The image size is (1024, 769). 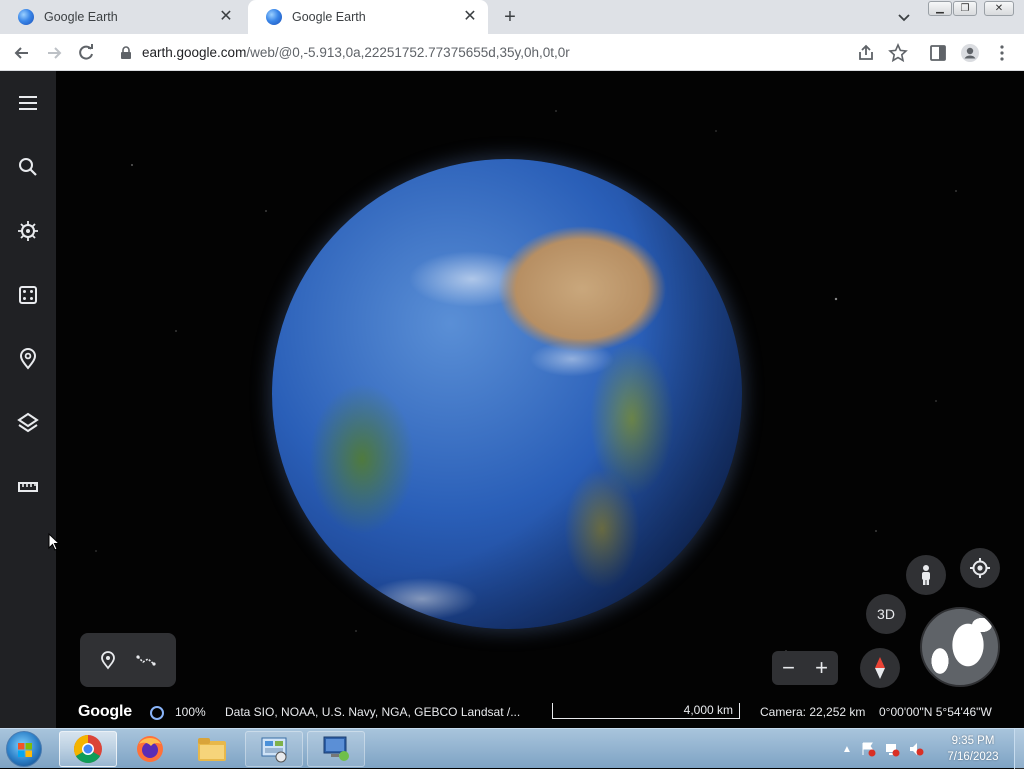 What do you see at coordinates (960, 647) in the screenshot?
I see `overview-minimap-globe` at bounding box center [960, 647].